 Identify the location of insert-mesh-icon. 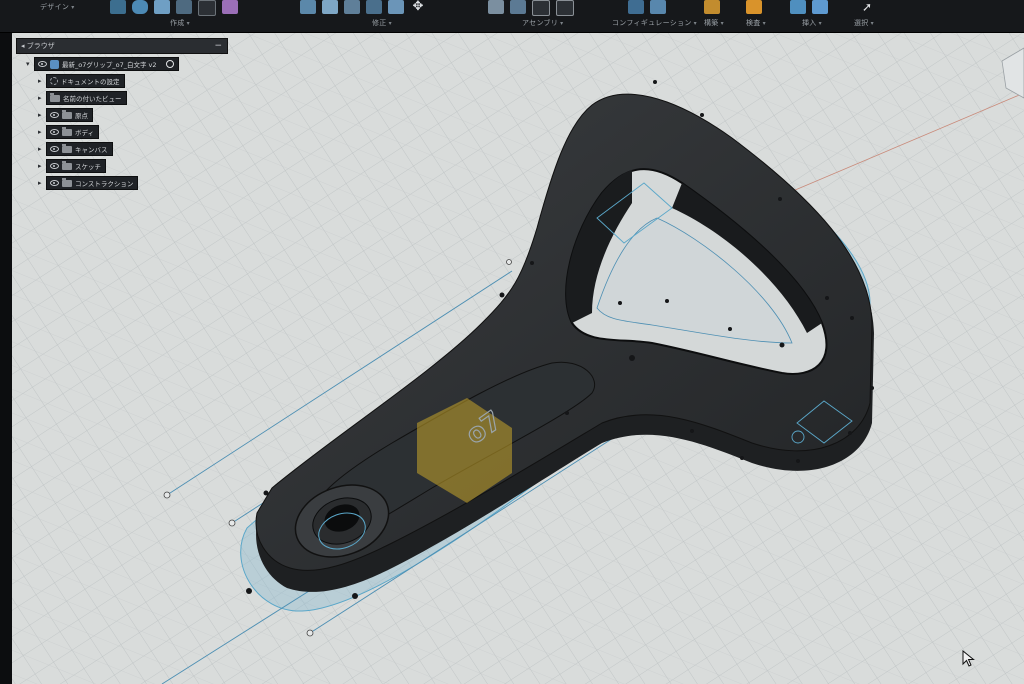
(820, 7).